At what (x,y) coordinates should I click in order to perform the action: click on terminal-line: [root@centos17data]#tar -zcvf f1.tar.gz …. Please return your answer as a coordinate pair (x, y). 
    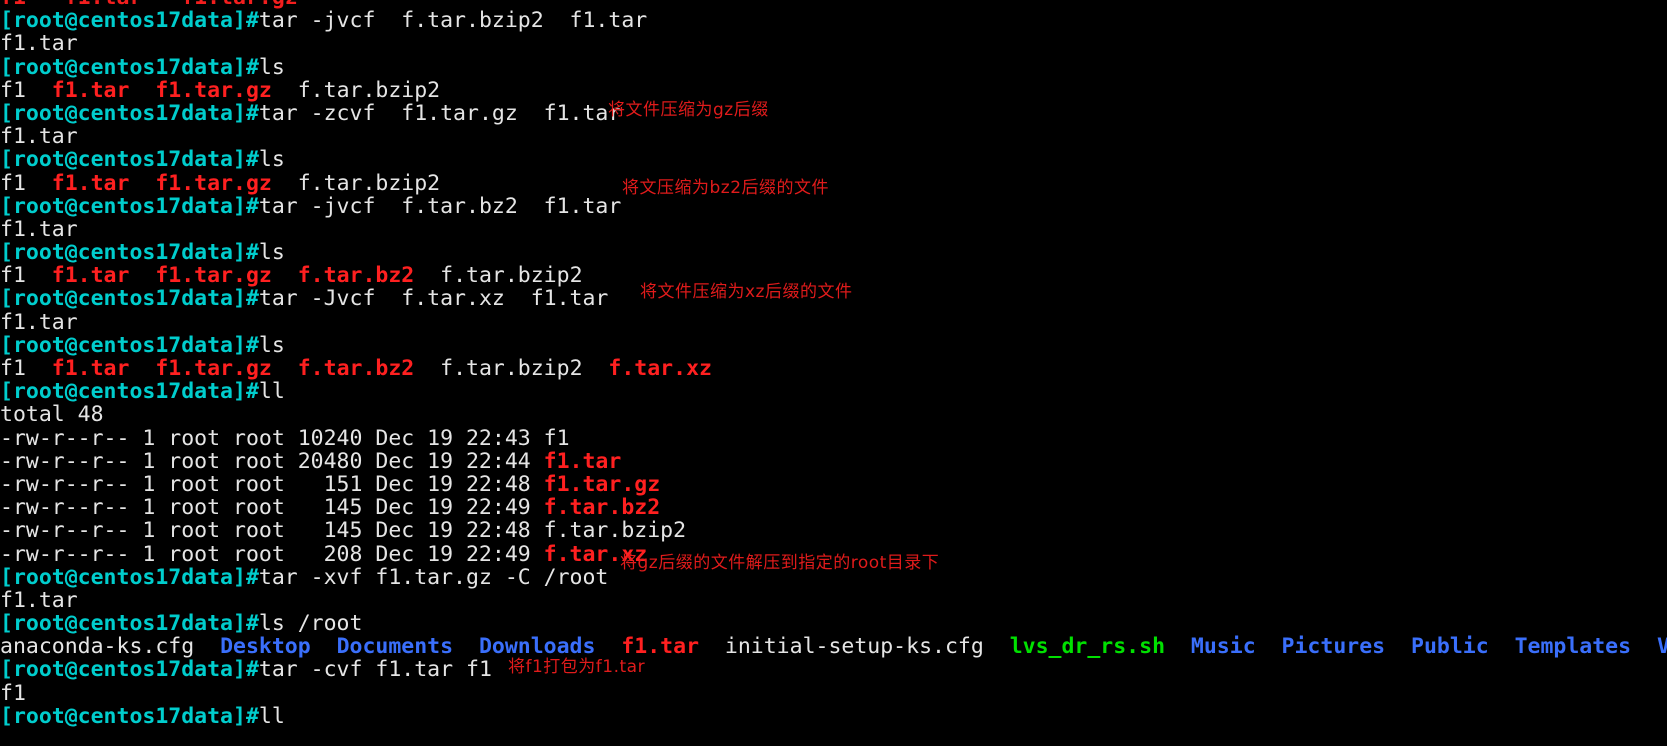
    Looking at the image, I should click on (833, 113).